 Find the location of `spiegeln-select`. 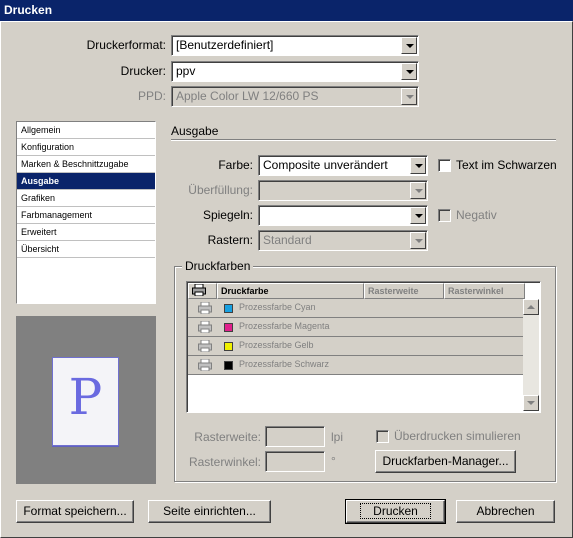

spiegeln-select is located at coordinates (343, 215).